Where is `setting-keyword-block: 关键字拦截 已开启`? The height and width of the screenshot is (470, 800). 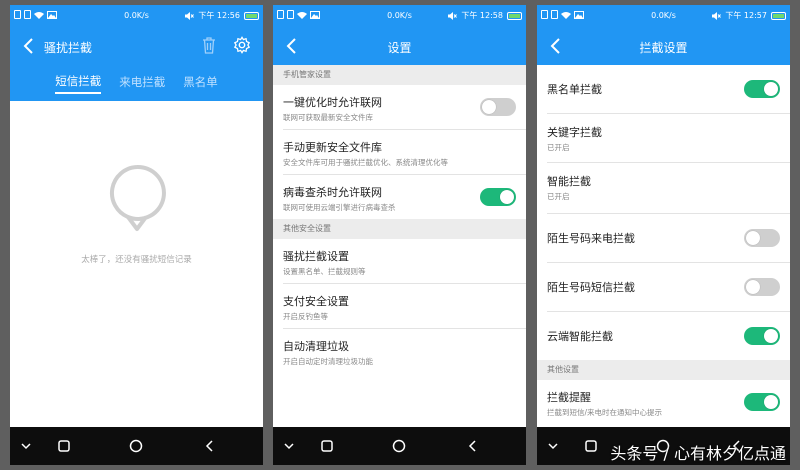
setting-keyword-block: 关键字拦截 已开启 is located at coordinates (668, 138).